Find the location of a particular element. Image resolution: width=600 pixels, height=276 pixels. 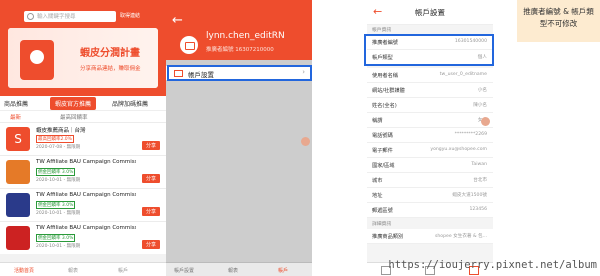

shirt-thumb is located at coordinates (18, 205).